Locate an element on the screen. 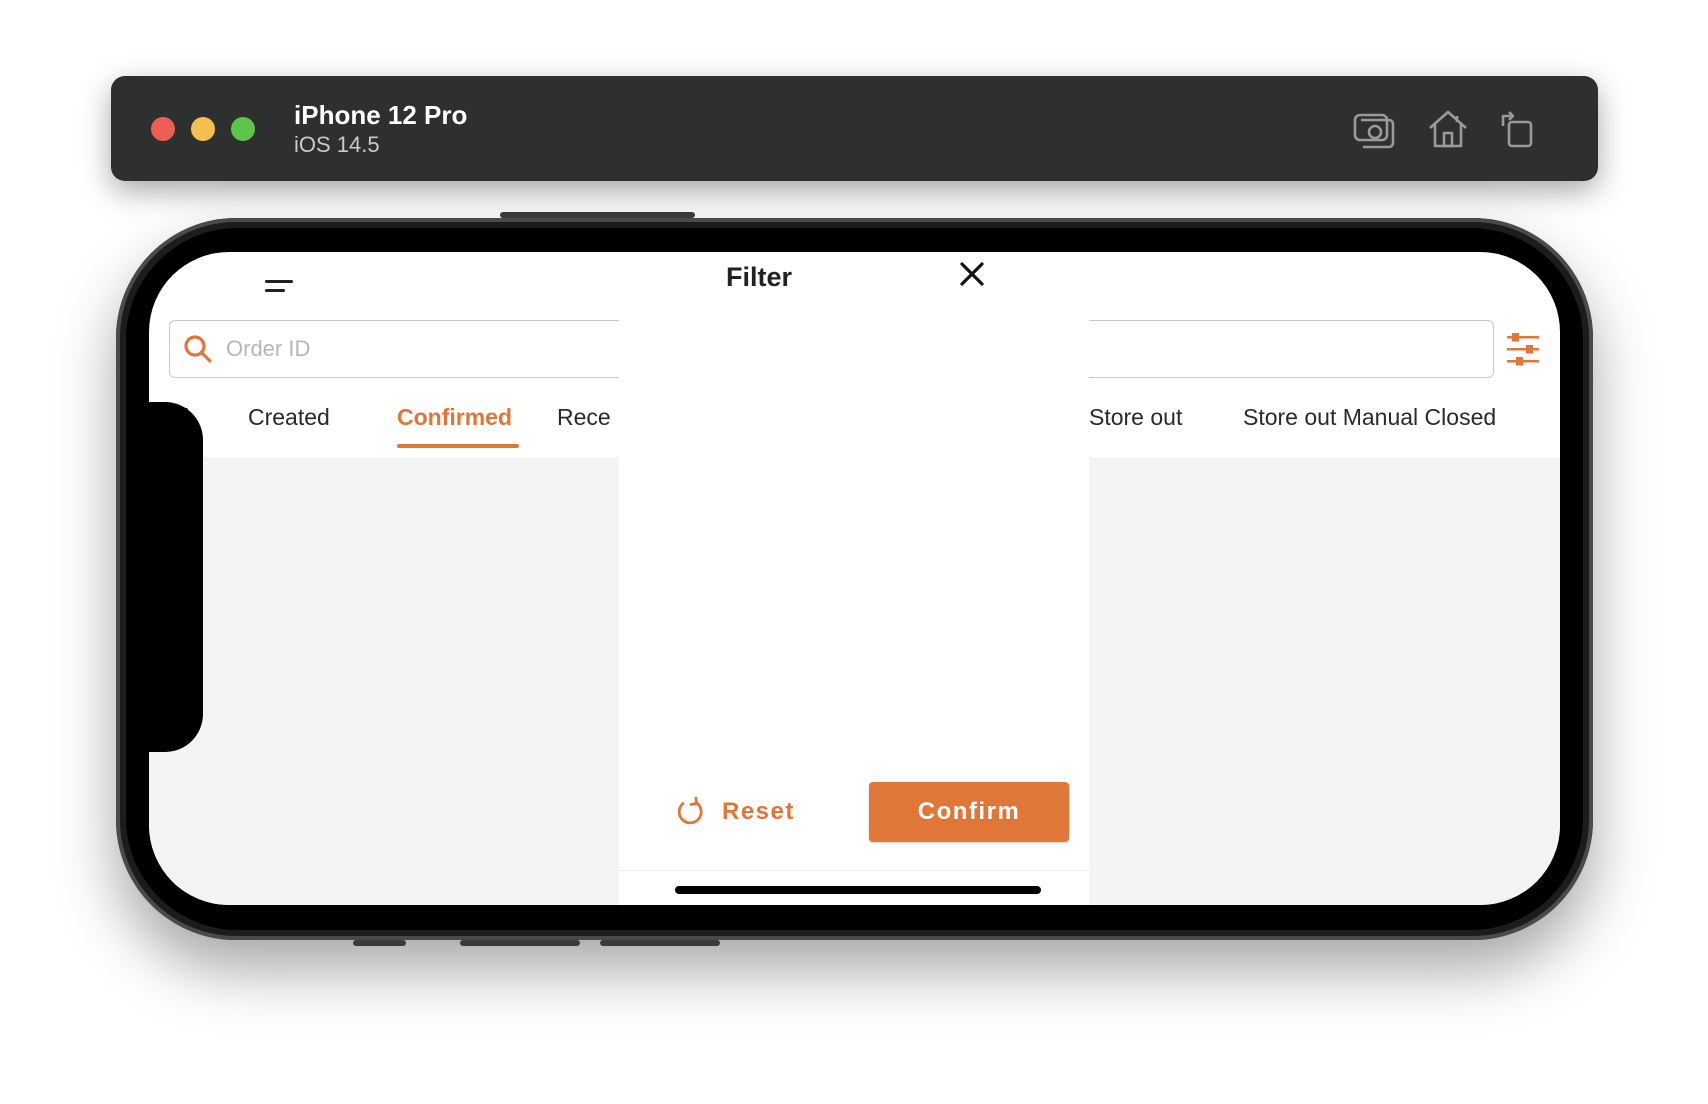  rotate-icon is located at coordinates (1518, 129).